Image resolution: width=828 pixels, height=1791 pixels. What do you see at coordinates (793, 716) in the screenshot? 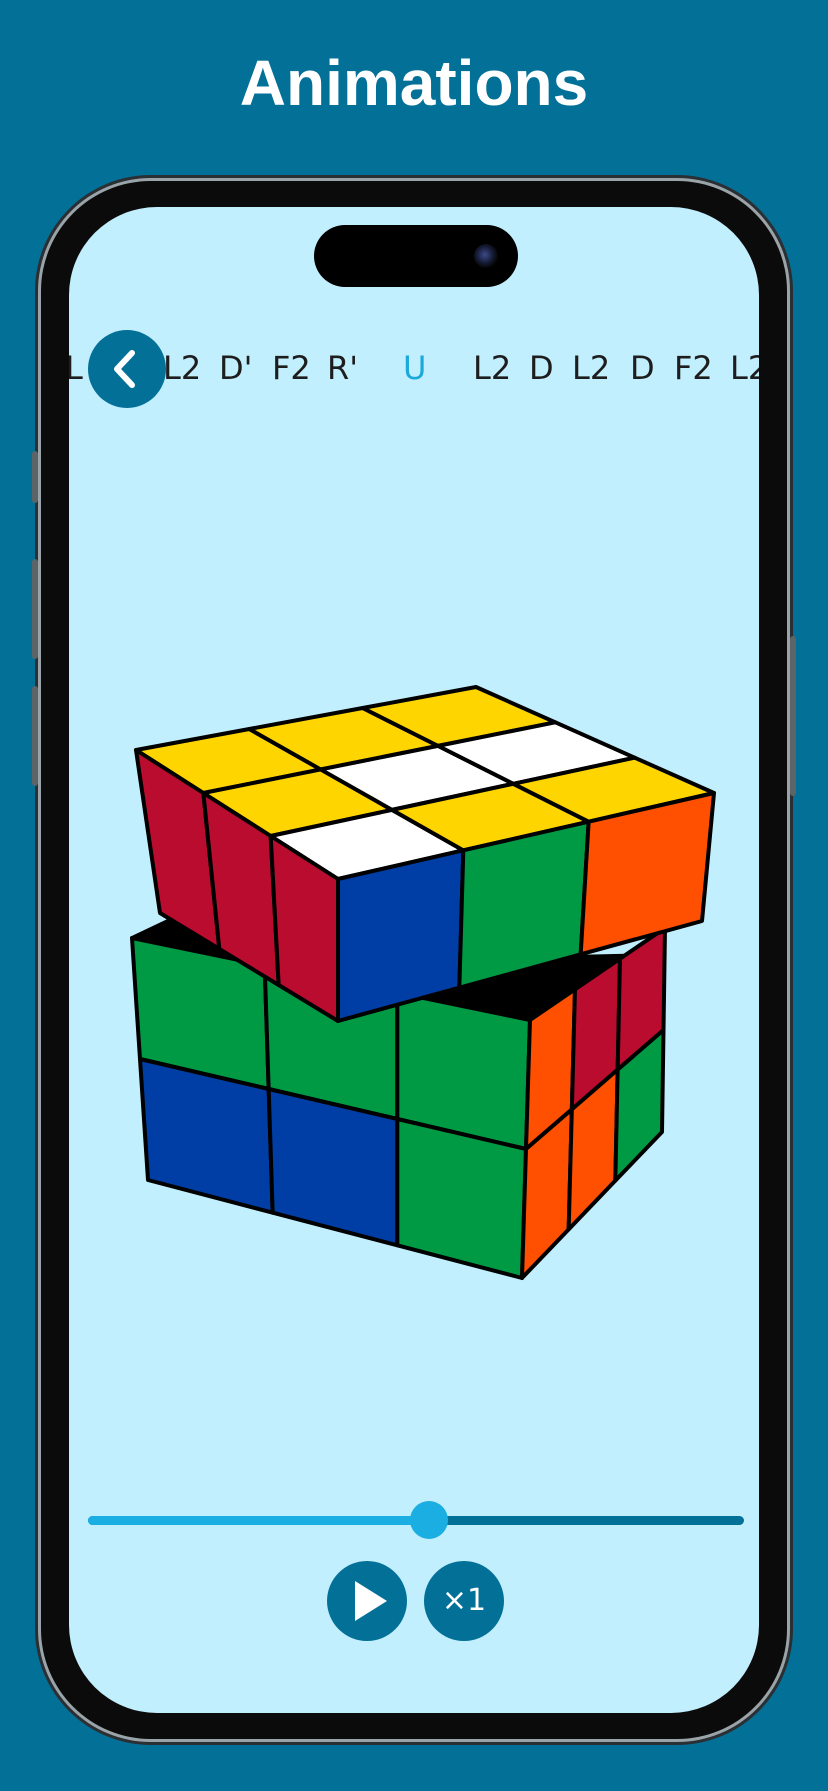
I see `phone-power-button` at bounding box center [793, 716].